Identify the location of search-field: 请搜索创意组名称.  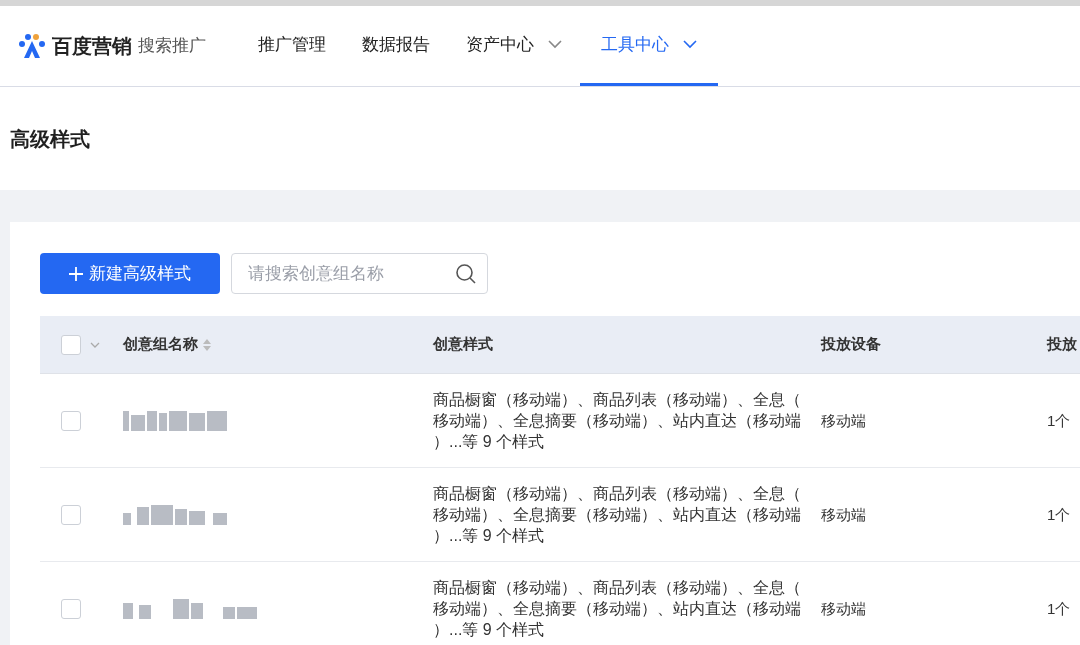
(359, 273).